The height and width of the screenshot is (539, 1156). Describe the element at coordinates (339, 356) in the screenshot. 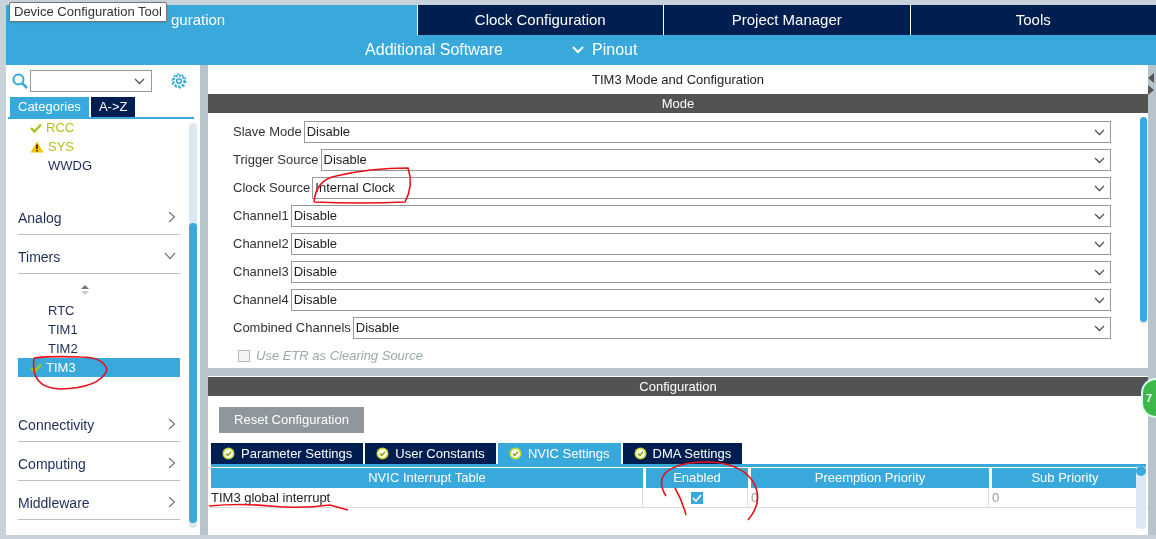

I see `checkbox-label: Use ETR as Clearing Source` at that location.